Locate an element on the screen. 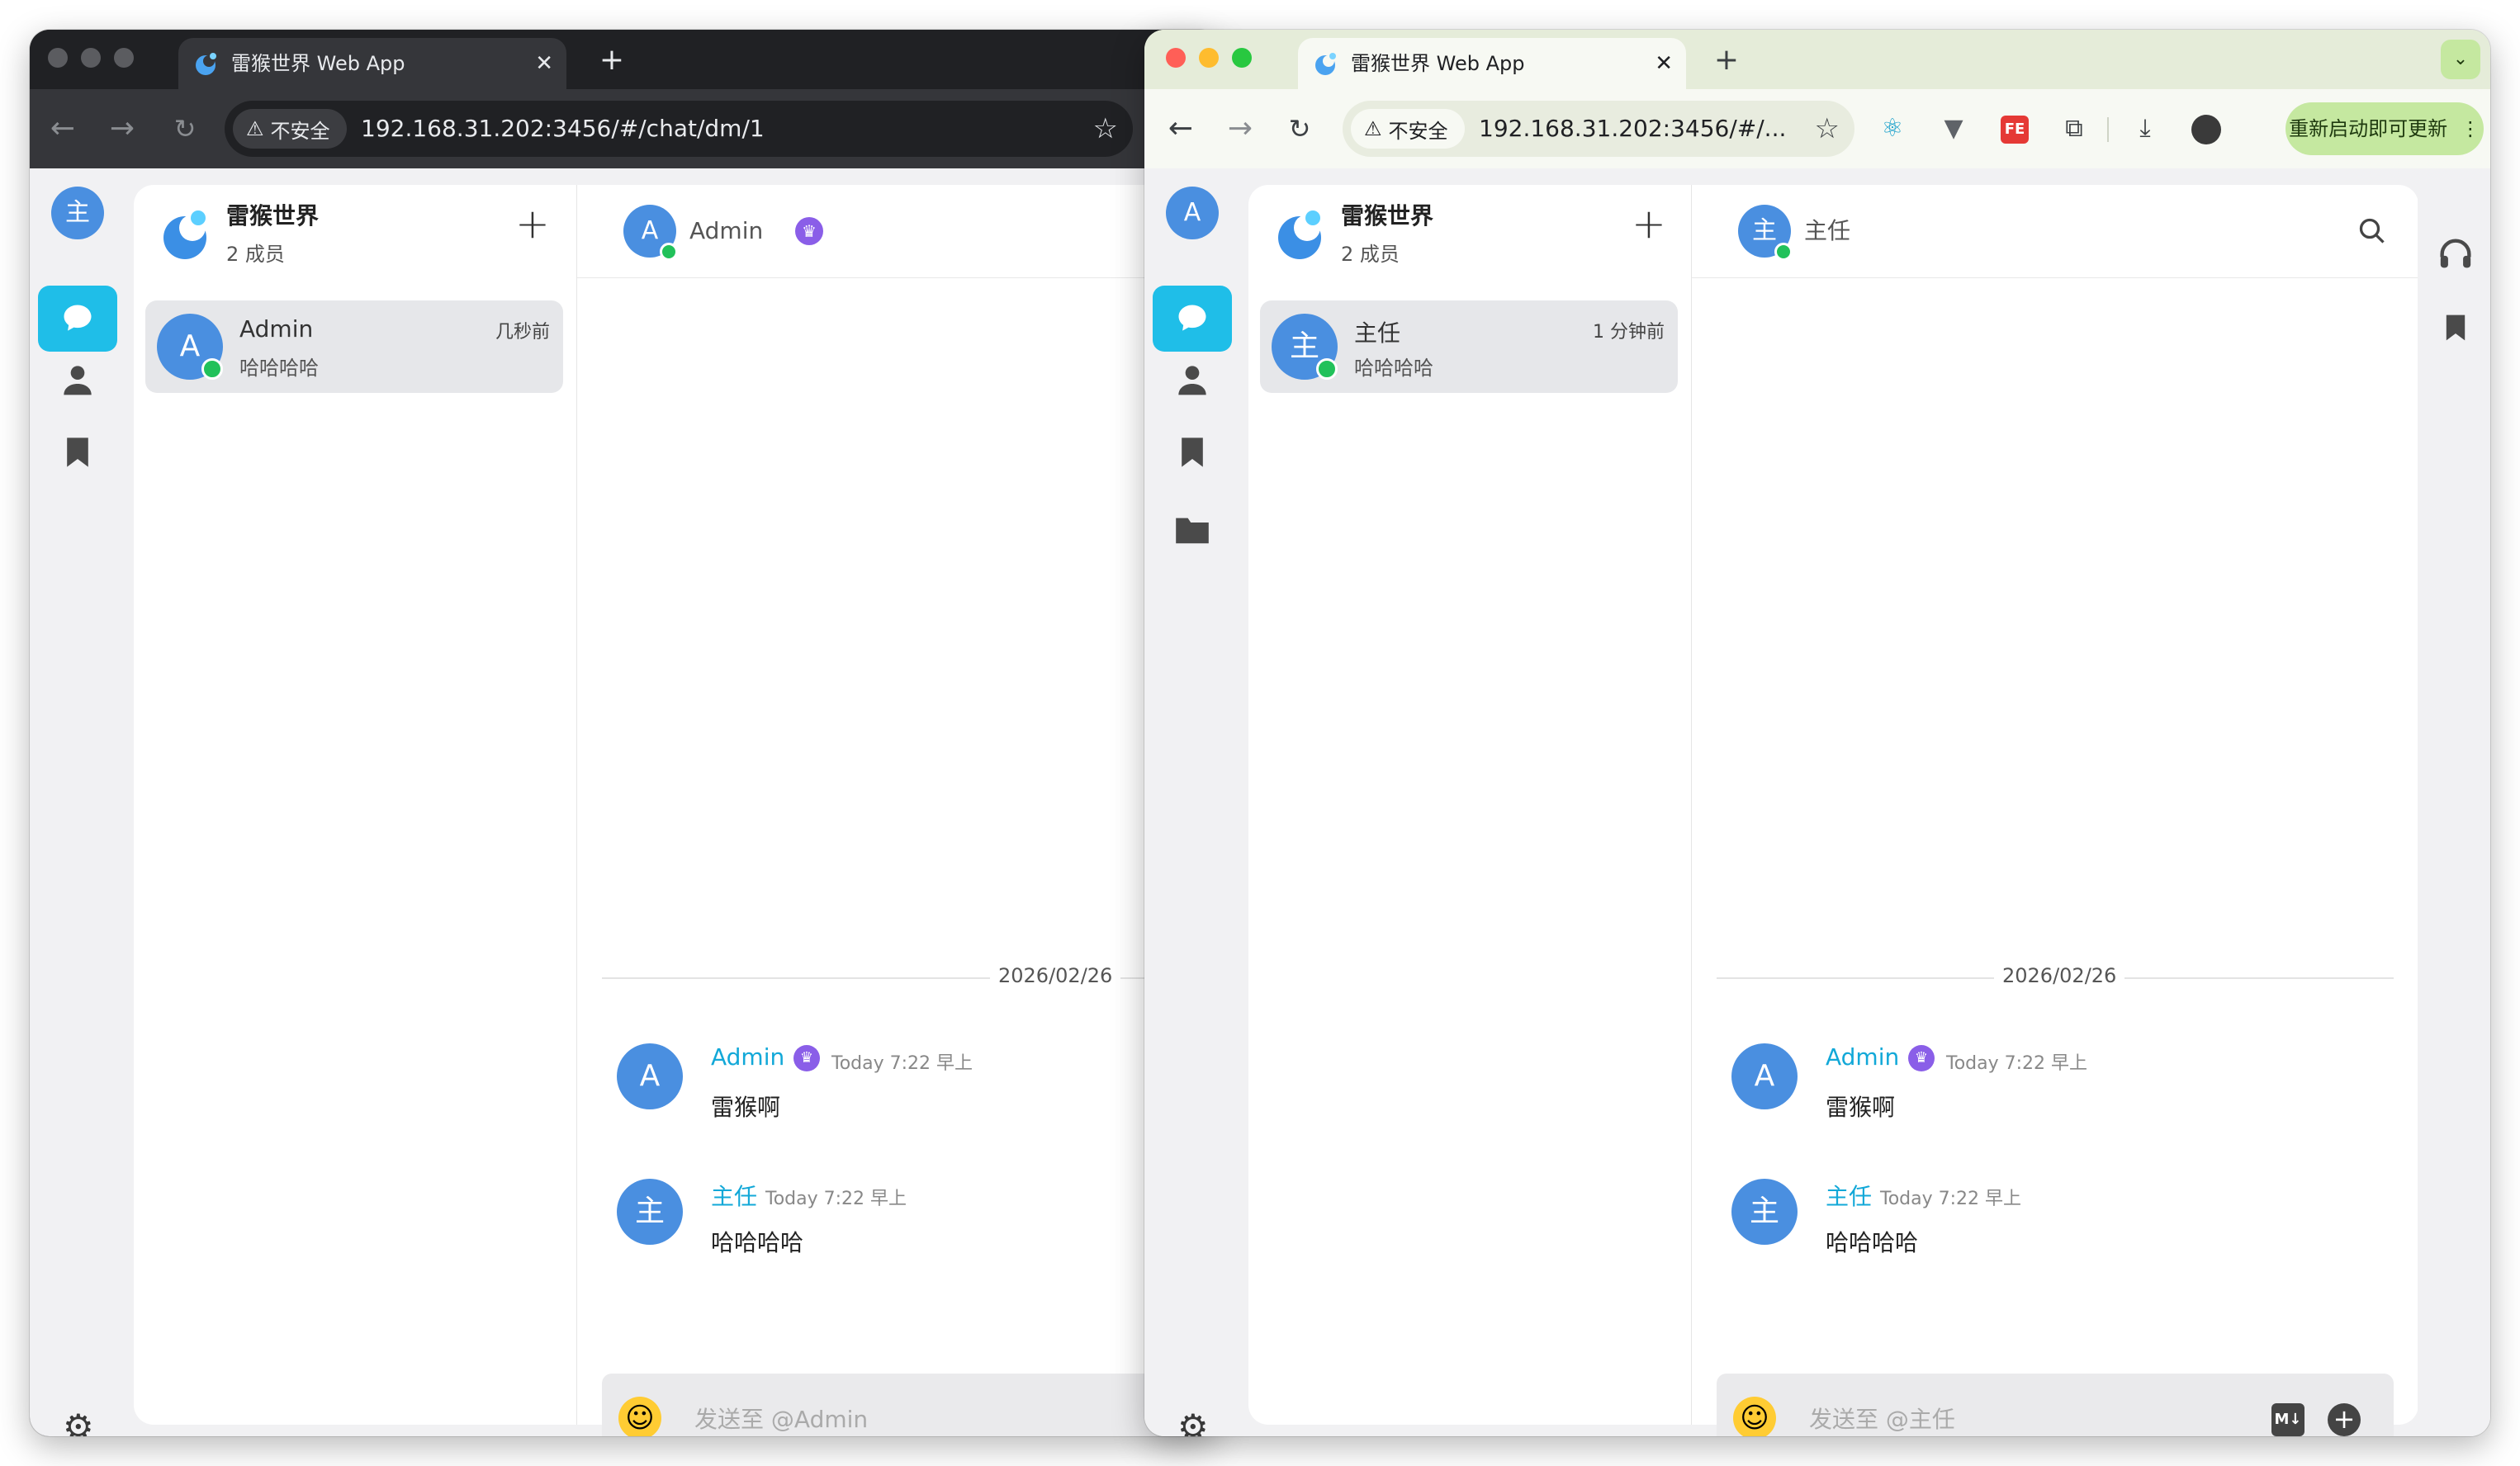 The width and height of the screenshot is (2520, 1466). title-bar: 雷猴世界 Web App ✕ + is located at coordinates (624, 59).